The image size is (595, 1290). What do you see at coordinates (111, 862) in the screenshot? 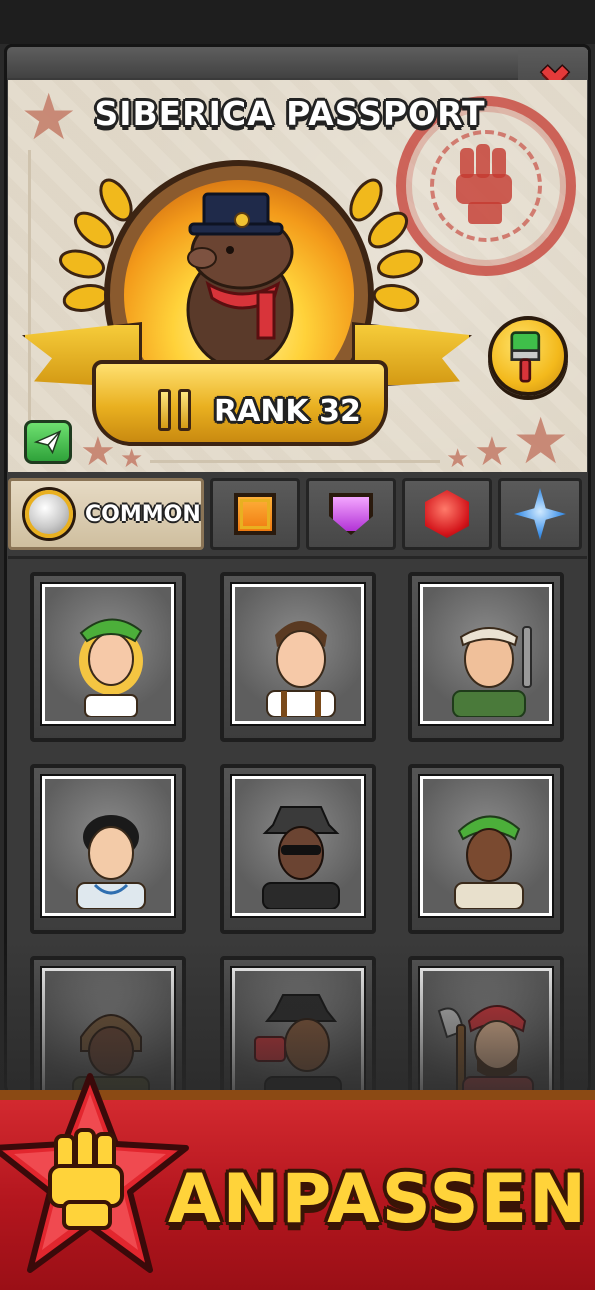
I see `doctor-stethoscope-icon` at bounding box center [111, 862].